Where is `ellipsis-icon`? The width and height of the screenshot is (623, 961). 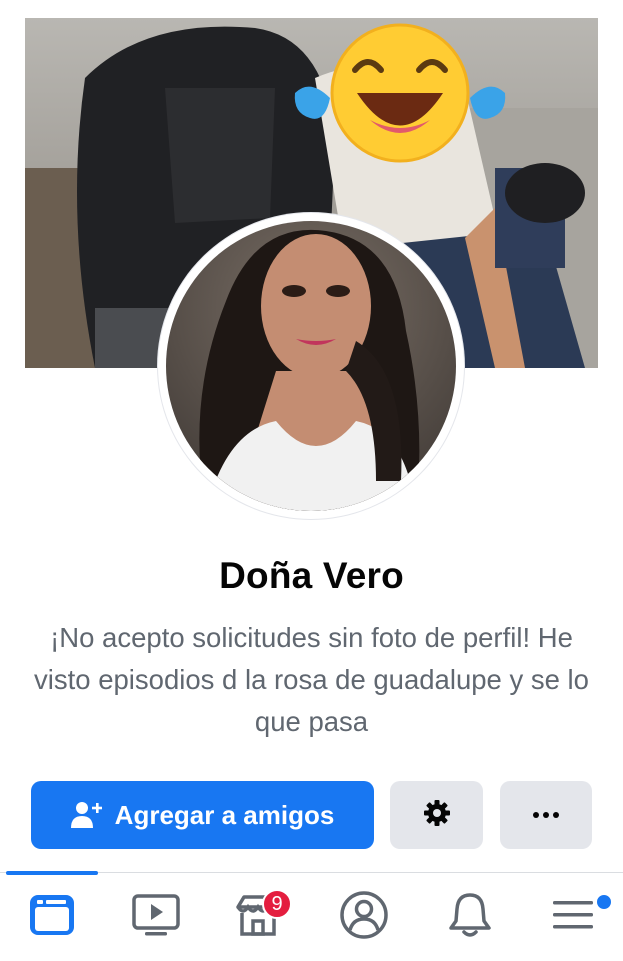
ellipsis-icon is located at coordinates (546, 815).